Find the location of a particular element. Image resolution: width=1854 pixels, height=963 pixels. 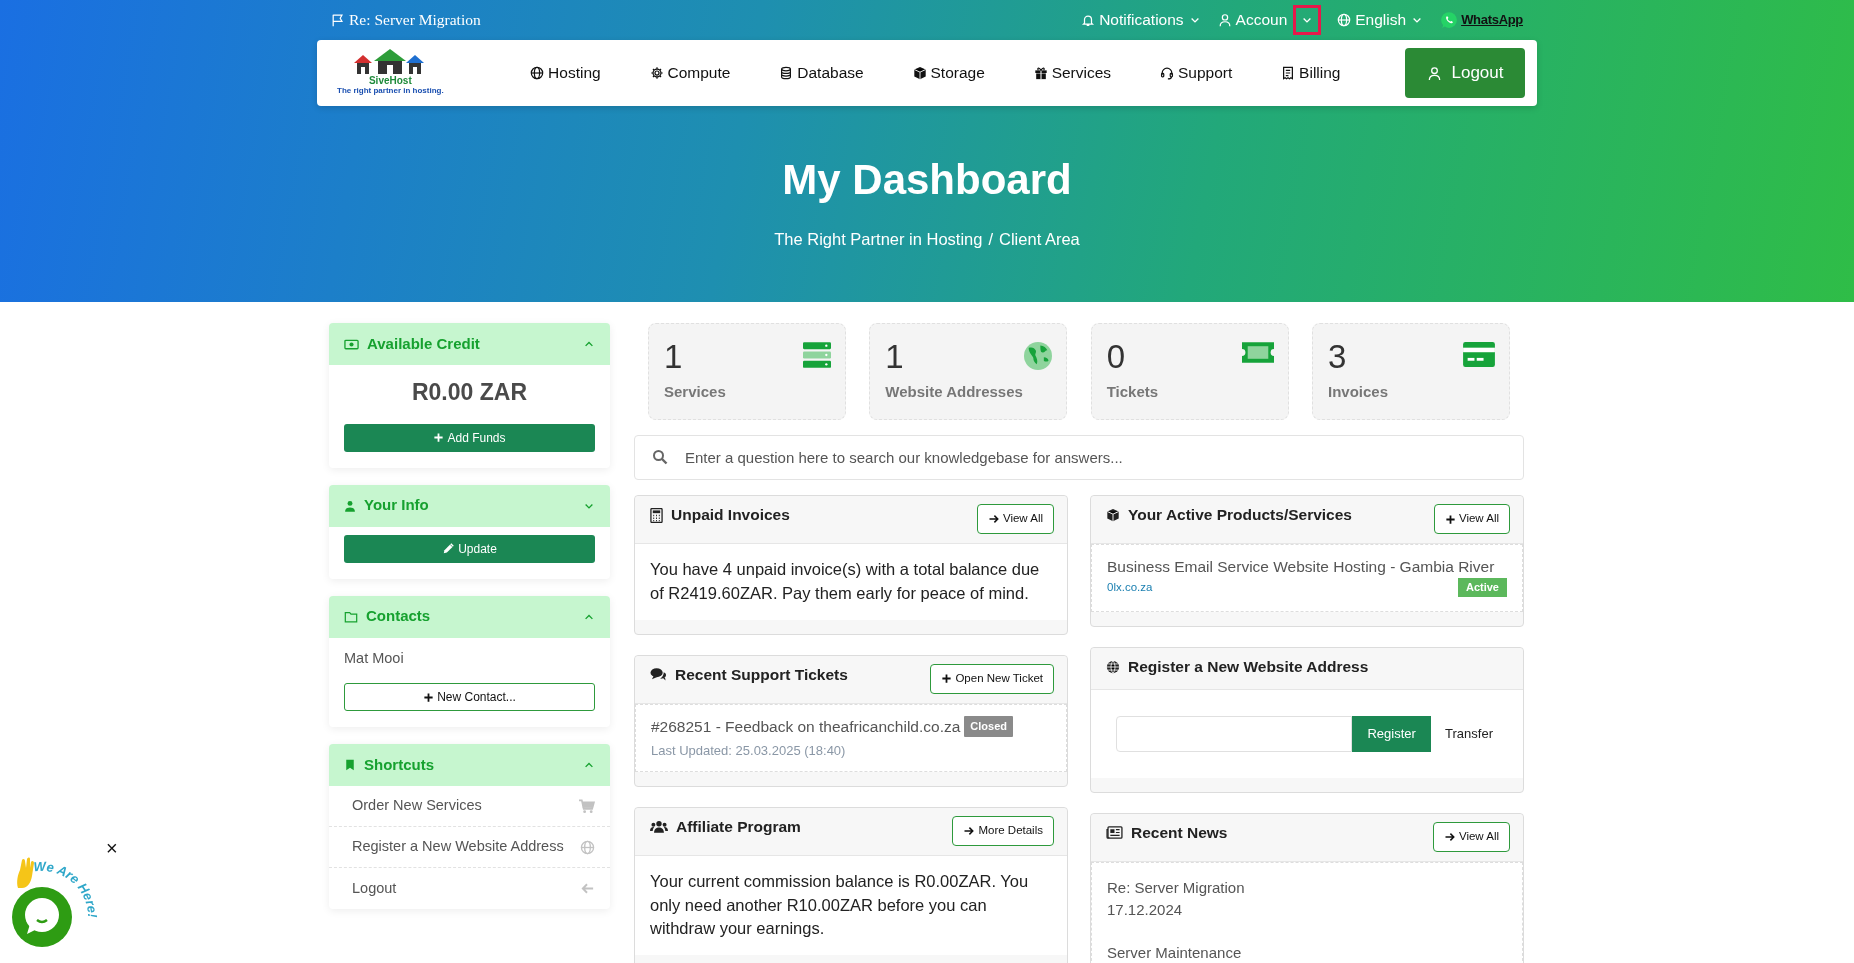

nav-link: Storage is located at coordinates (948, 73).